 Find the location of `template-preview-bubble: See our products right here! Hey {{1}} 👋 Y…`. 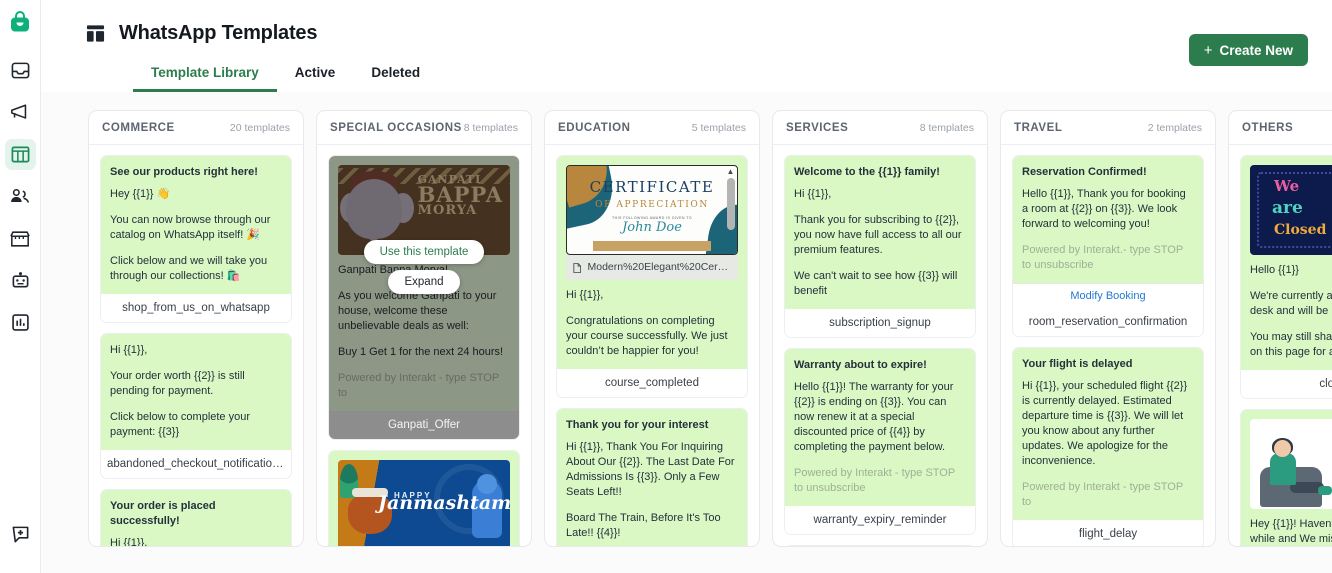

template-preview-bubble: See our products right here! Hey {{1}} 👋 Y… is located at coordinates (196, 225).